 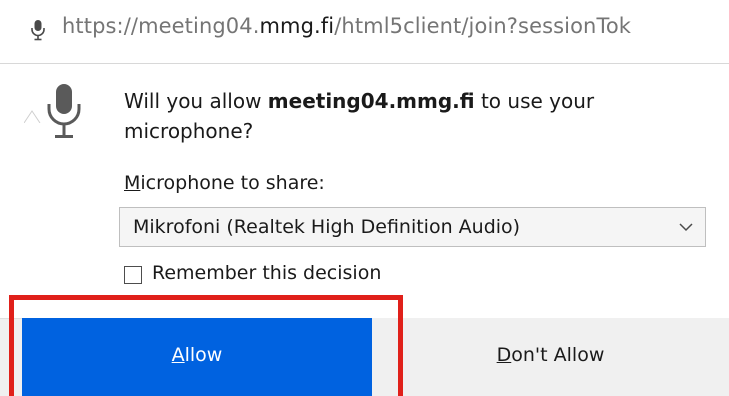 I want to click on url-prefix: https://meeting04., so click(x=161, y=26).